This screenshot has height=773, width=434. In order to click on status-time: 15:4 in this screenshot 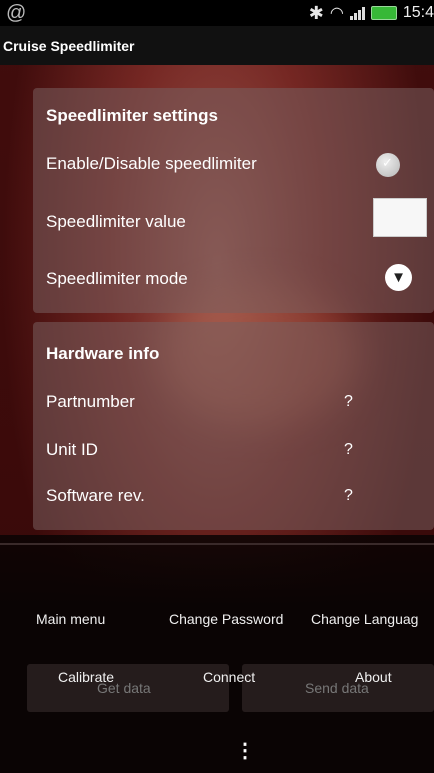, I will do `click(418, 12)`.